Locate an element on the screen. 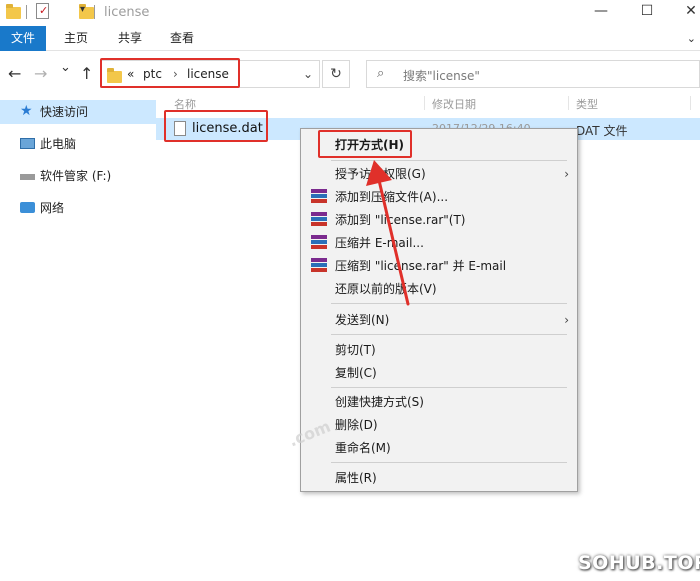 The height and width of the screenshot is (581, 700). brand-watermark: SOHUB.TOP is located at coordinates (639, 563).